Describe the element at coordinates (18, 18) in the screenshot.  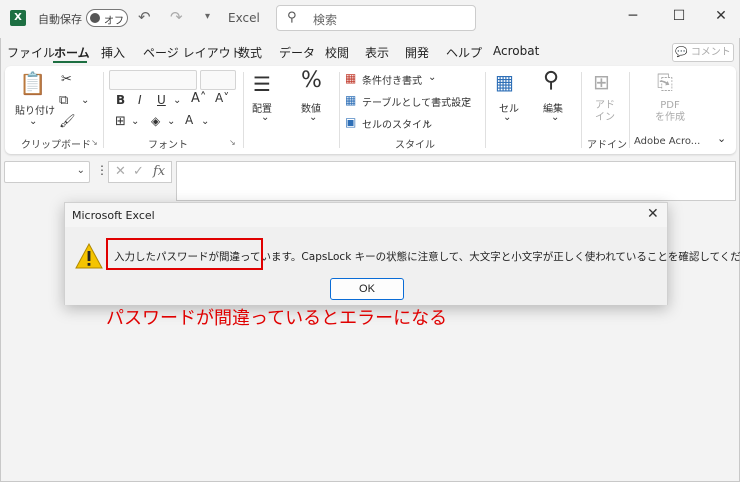
I see `excel-logo-icon: X` at that location.